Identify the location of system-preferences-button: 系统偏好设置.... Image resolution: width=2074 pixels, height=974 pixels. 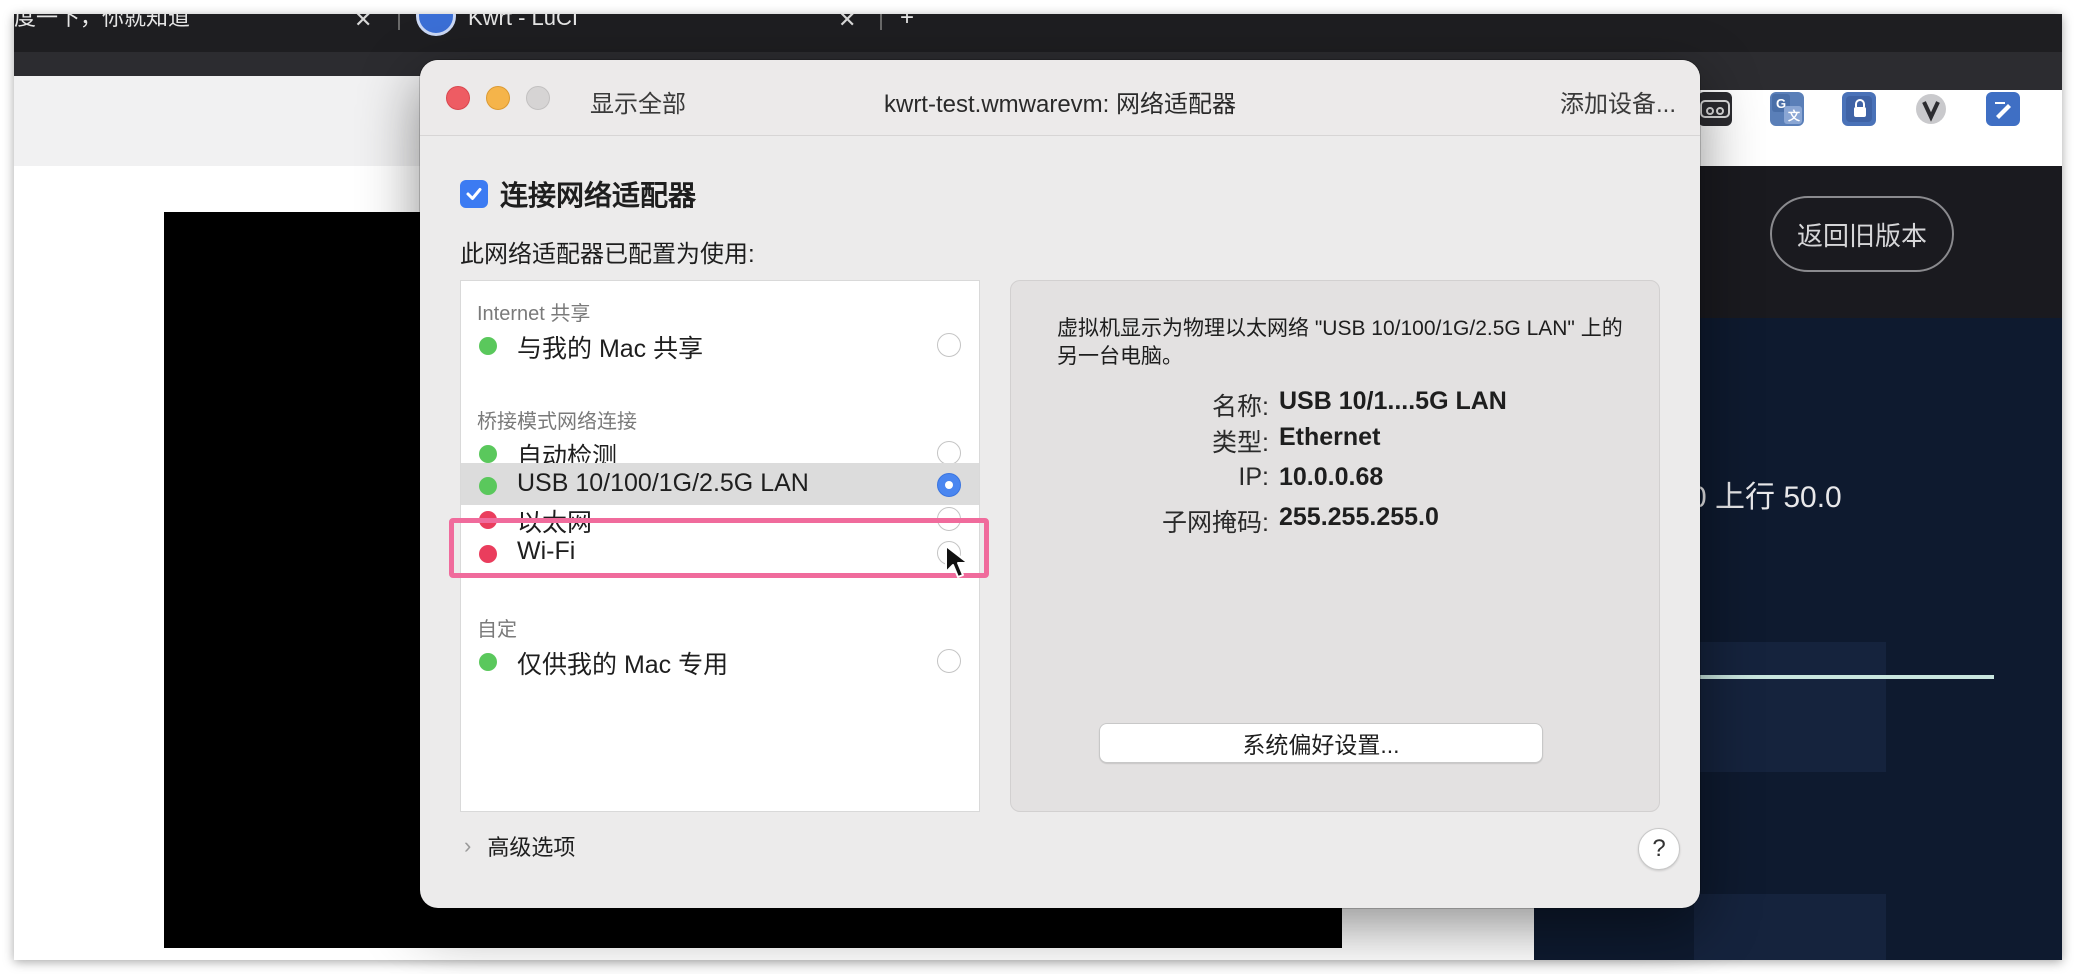
(1321, 743).